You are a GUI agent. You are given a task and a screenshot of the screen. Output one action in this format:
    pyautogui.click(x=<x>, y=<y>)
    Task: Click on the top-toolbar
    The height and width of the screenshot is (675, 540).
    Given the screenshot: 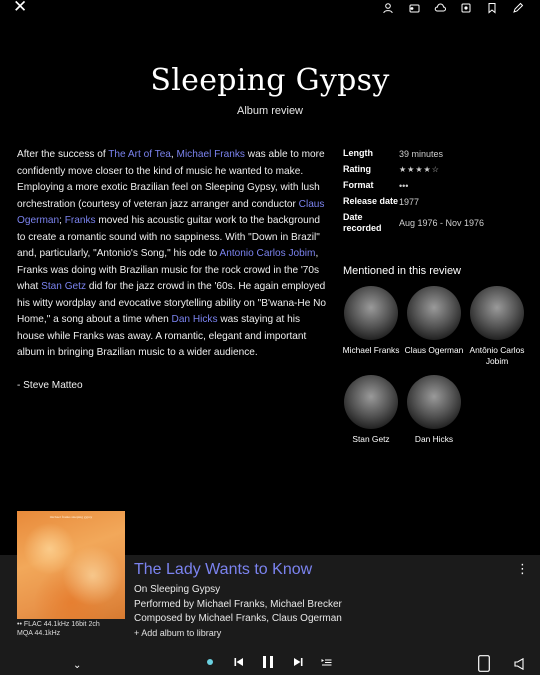 What is the action you would take?
    pyautogui.click(x=452, y=7)
    